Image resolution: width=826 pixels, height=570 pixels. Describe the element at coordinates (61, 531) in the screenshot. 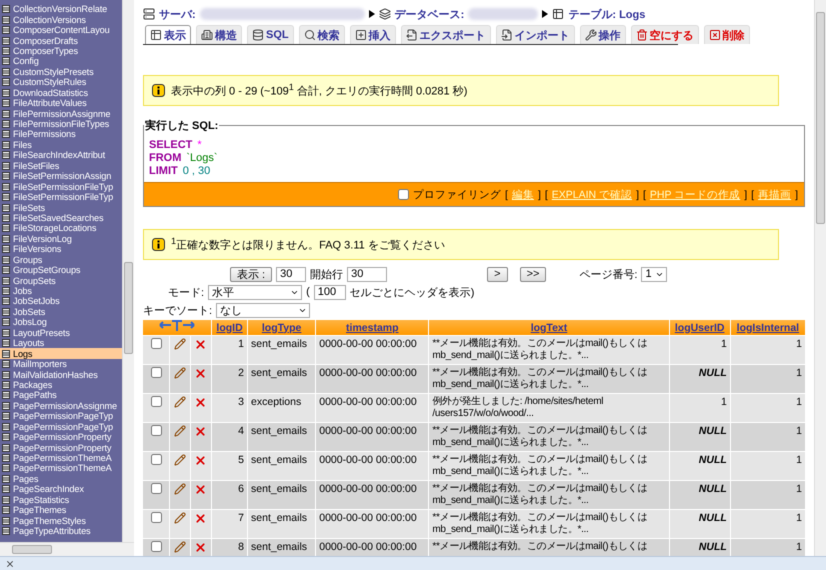

I see `sidebar-item: PageTypeAttributes` at that location.